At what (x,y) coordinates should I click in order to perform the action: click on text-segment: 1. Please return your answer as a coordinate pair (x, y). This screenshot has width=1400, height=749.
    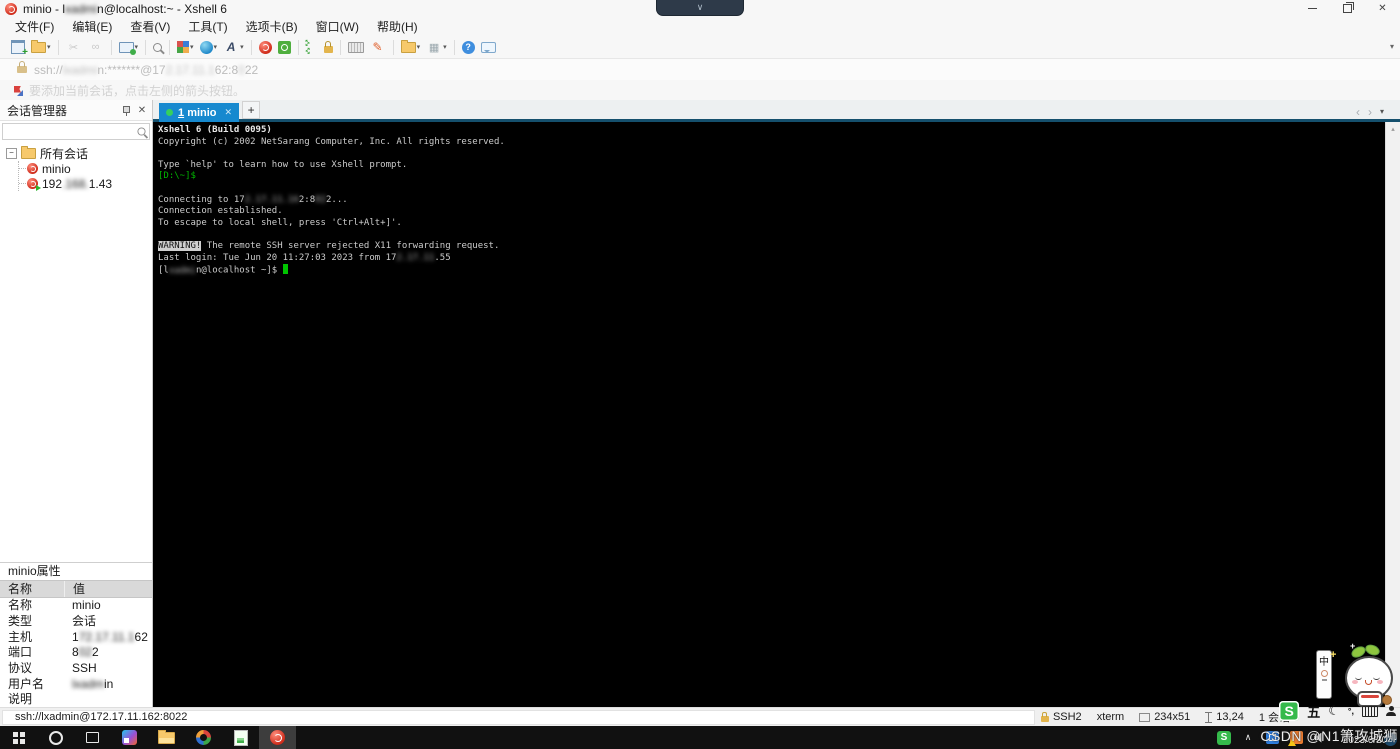
    Looking at the image, I should click on (75, 636).